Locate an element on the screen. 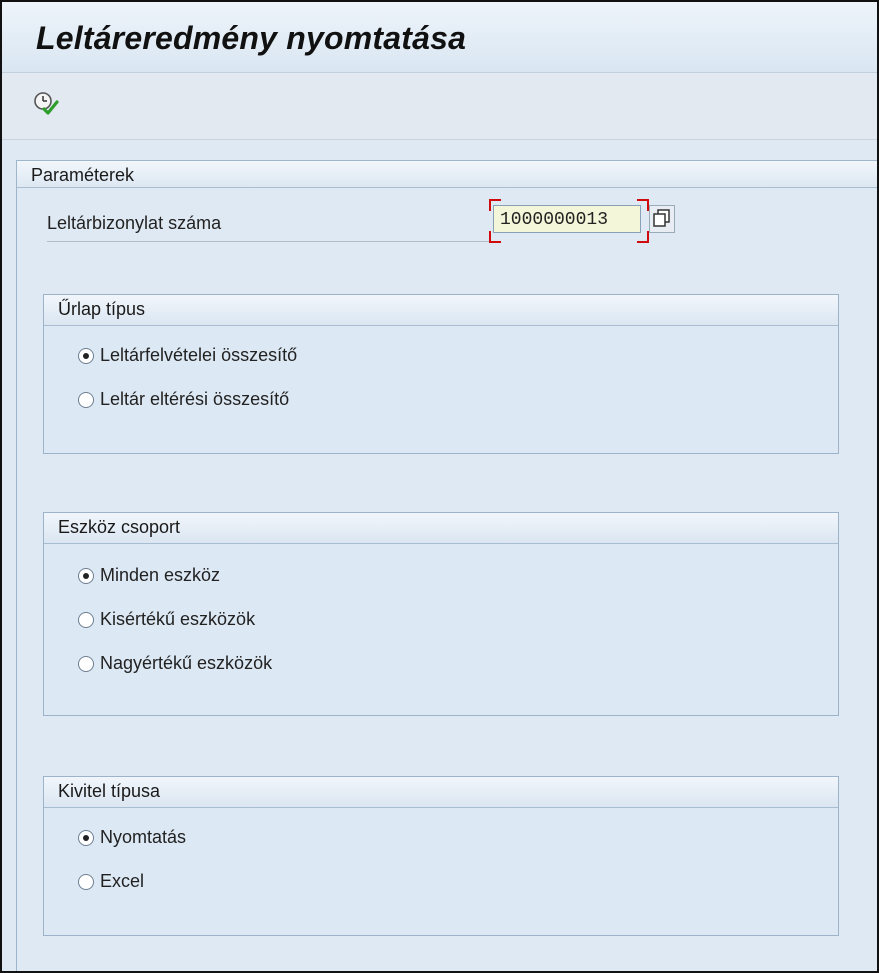  application-toolbar is located at coordinates (439, 106).